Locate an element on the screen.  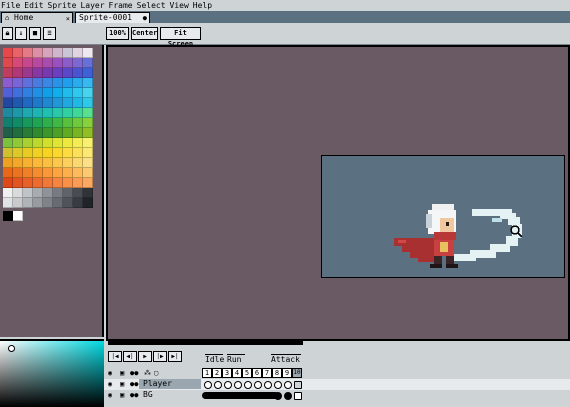
layer-name: Player is located at coordinates (170, 384).